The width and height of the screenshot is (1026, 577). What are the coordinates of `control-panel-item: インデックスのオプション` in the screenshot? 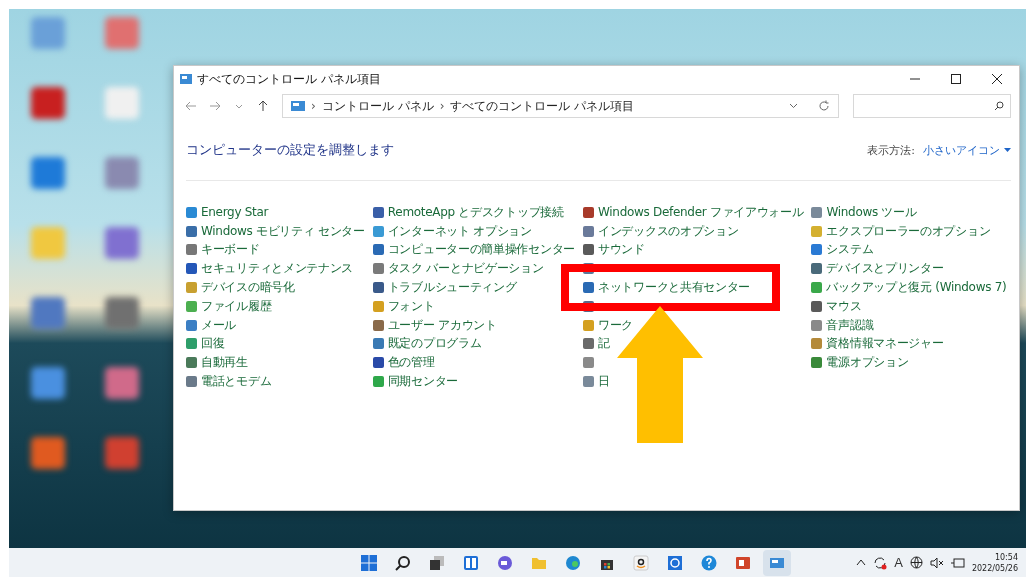 It's located at (661, 231).